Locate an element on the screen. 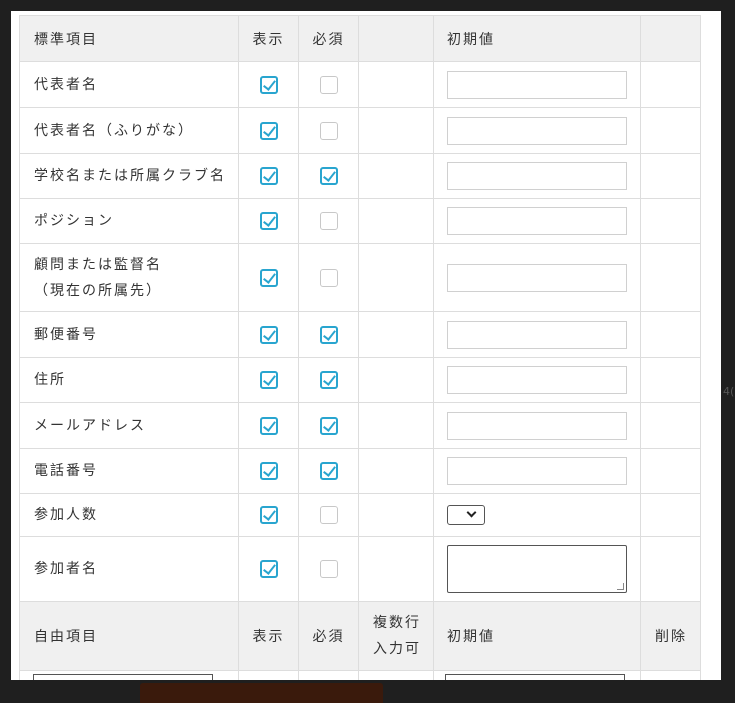  header-free-multiline-line2: 入力可 is located at coordinates (397, 649).